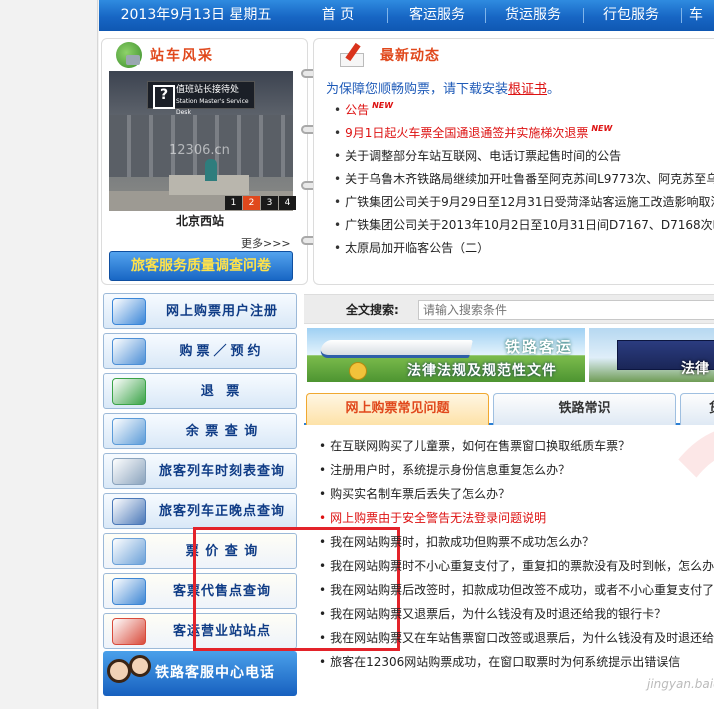  Describe the element at coordinates (182, 56) in the screenshot. I see `photo-panel-title: 站车风采` at that location.